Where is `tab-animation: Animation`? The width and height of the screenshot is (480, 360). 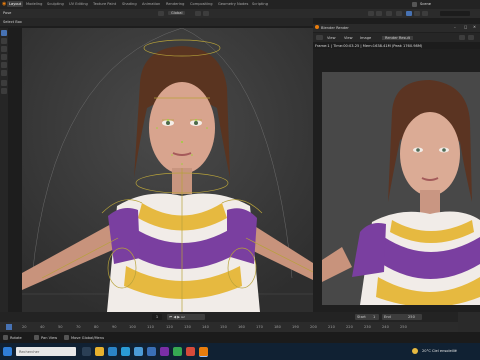
tab-animation: Animation is located at coordinates (151, 4).